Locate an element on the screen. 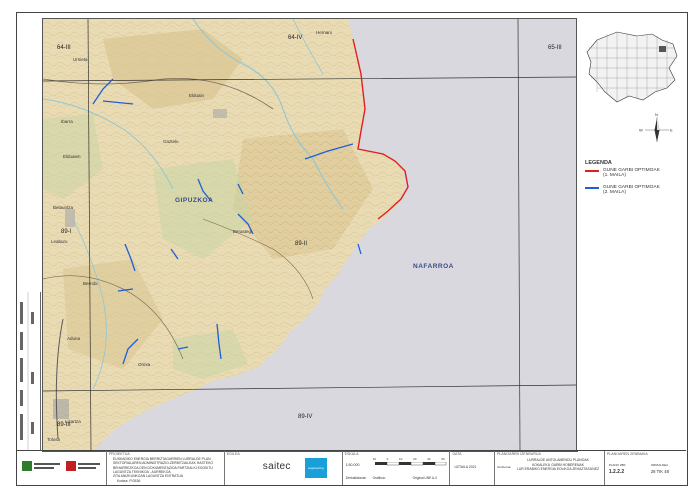  plan-title-heading: PLANOAREN IZENBURUA is located at coordinates (518, 454).